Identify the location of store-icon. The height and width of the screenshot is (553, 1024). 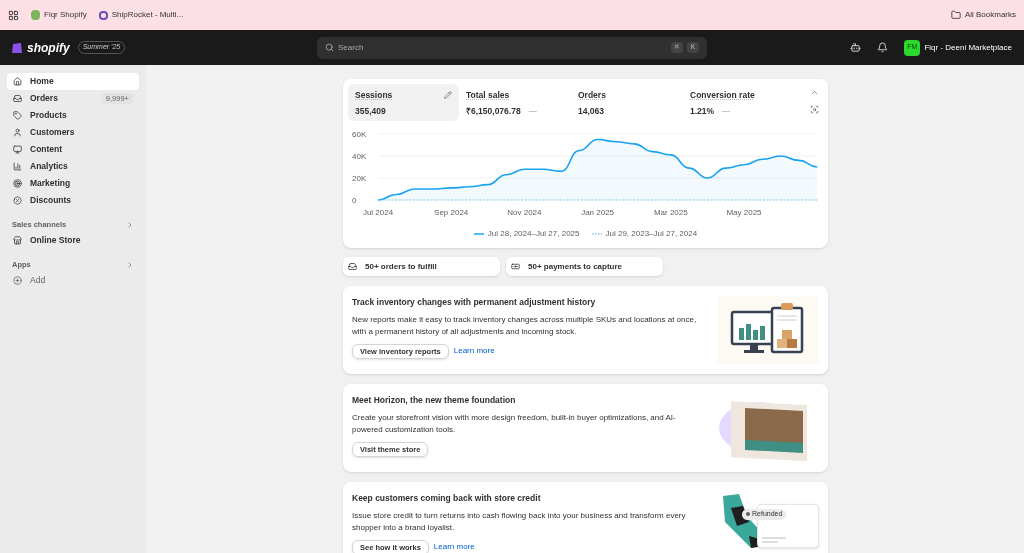
(17, 240).